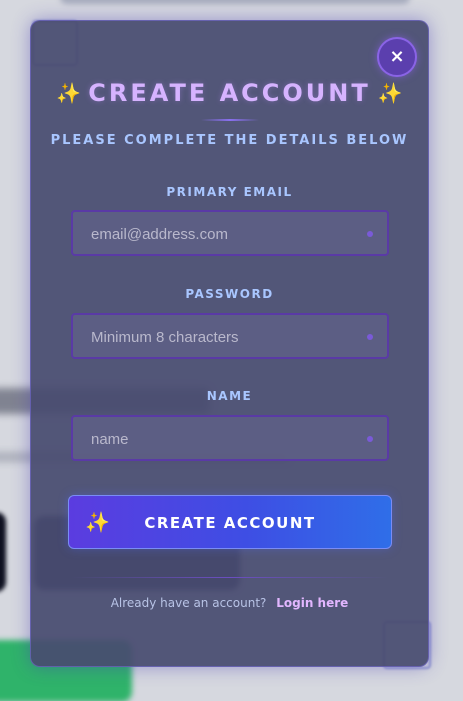  I want to click on background-topbar, so click(235, 2).